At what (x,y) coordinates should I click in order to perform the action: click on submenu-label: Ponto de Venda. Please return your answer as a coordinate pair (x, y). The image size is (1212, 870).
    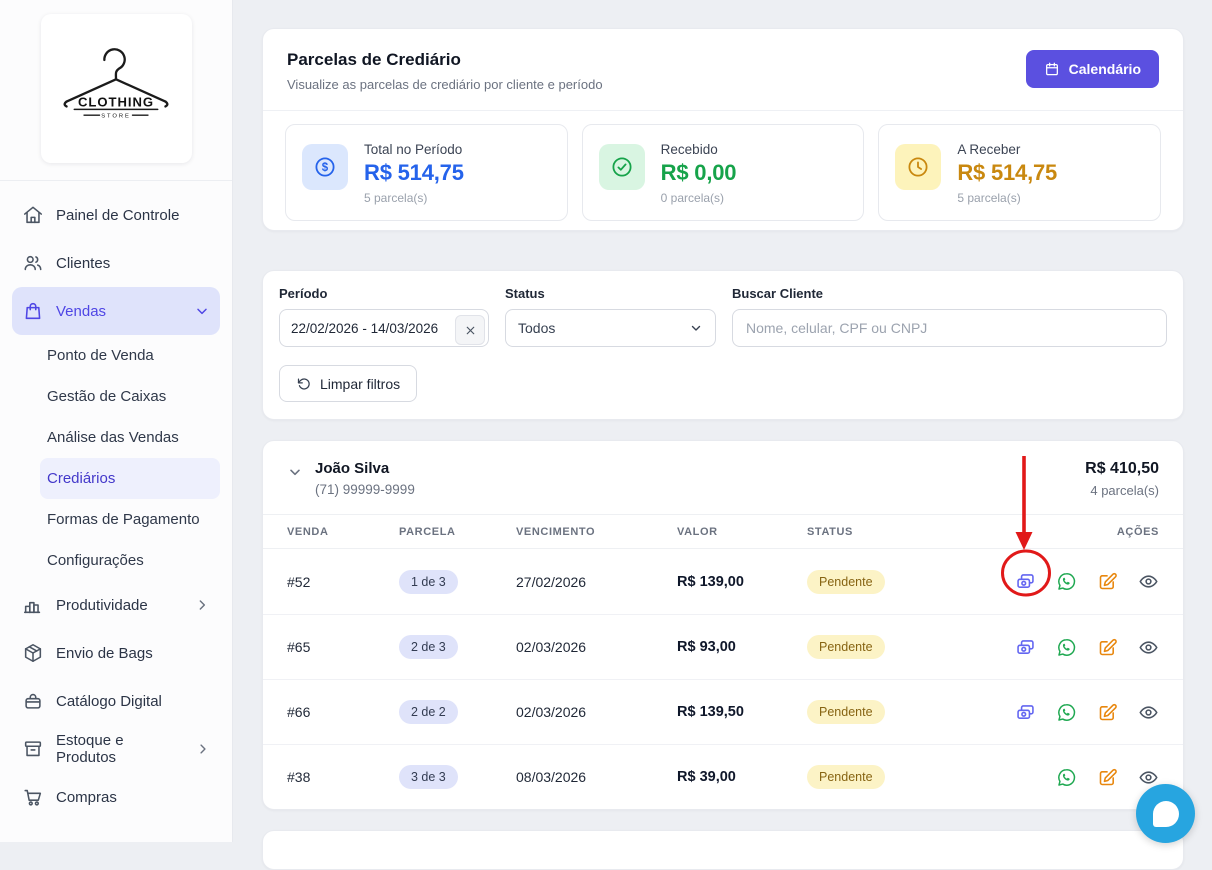
    Looking at the image, I should click on (100, 355).